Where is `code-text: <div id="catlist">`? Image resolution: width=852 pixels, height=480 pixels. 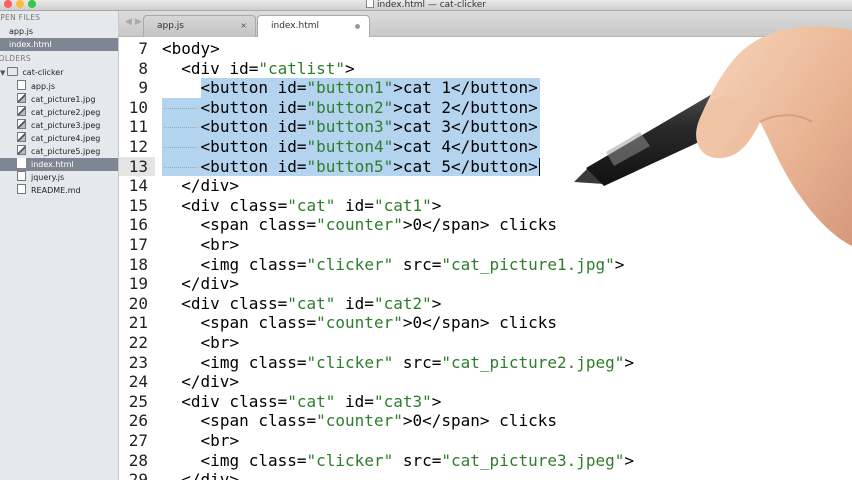 code-text: <div id="catlist"> is located at coordinates (267, 69).